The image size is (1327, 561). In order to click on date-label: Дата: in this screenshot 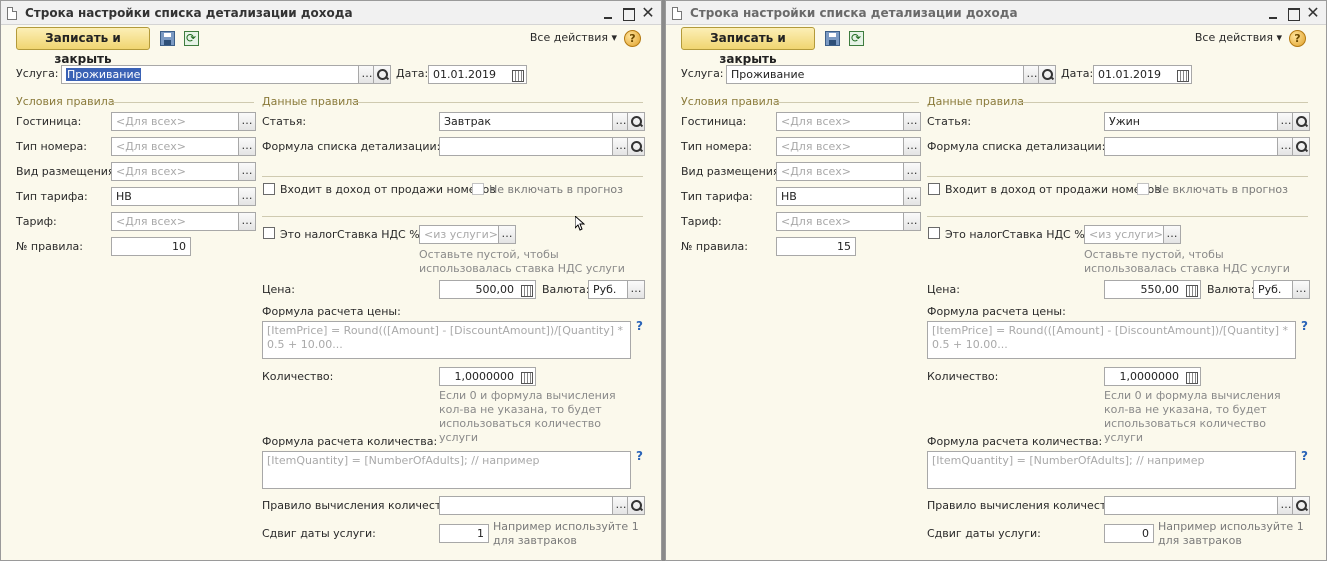, I will do `click(412, 73)`.